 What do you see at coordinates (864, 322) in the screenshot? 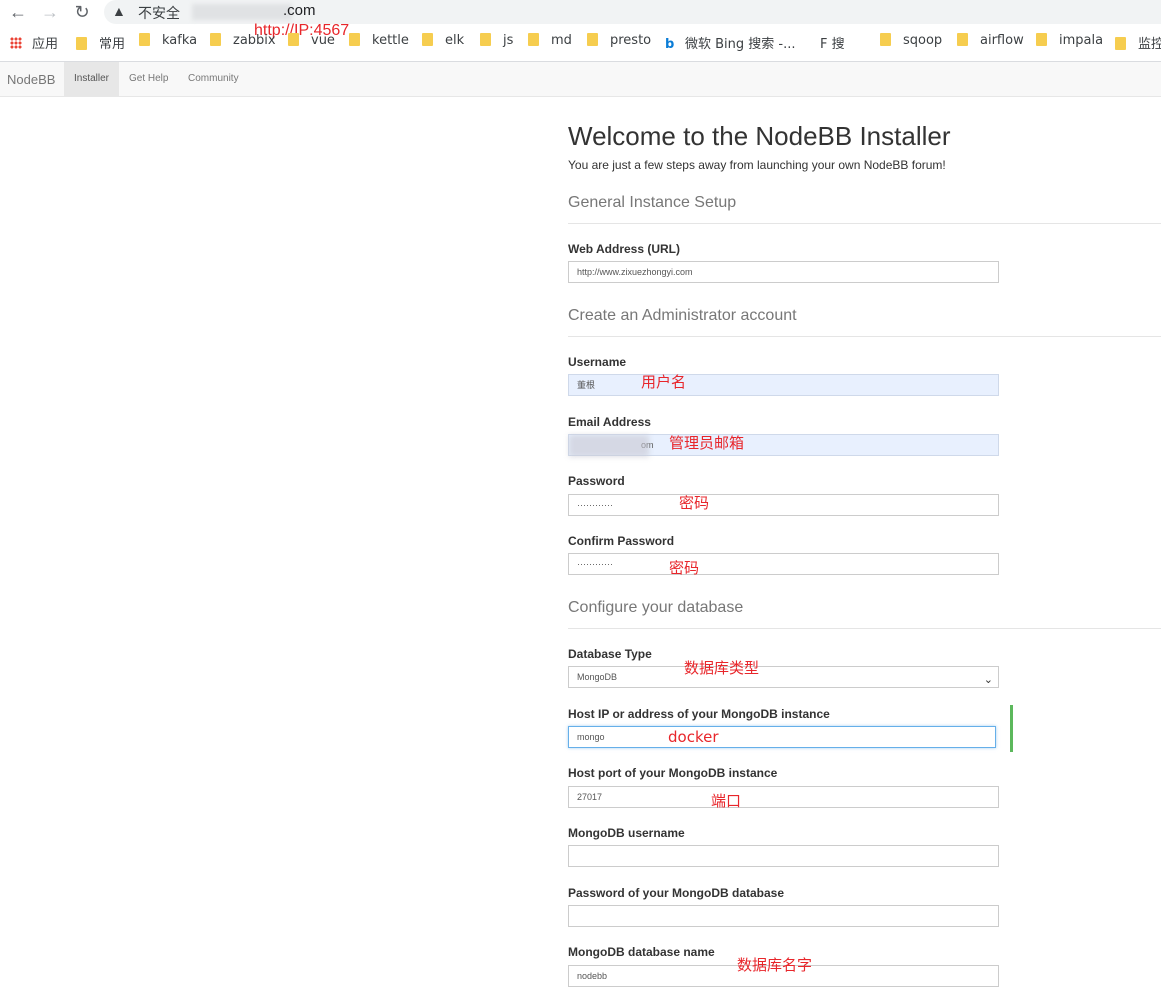
I see `section-admin: Create an Administrator account` at bounding box center [864, 322].